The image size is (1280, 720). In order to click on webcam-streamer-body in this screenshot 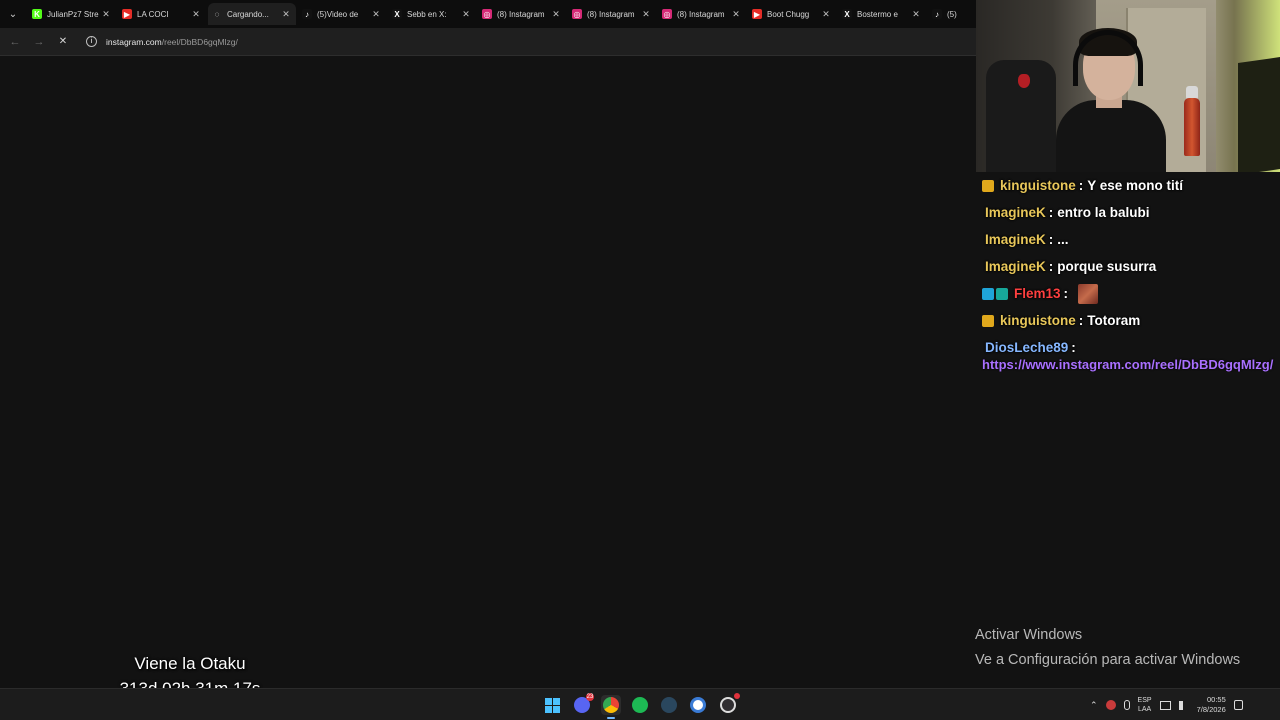, I will do `click(1111, 136)`.